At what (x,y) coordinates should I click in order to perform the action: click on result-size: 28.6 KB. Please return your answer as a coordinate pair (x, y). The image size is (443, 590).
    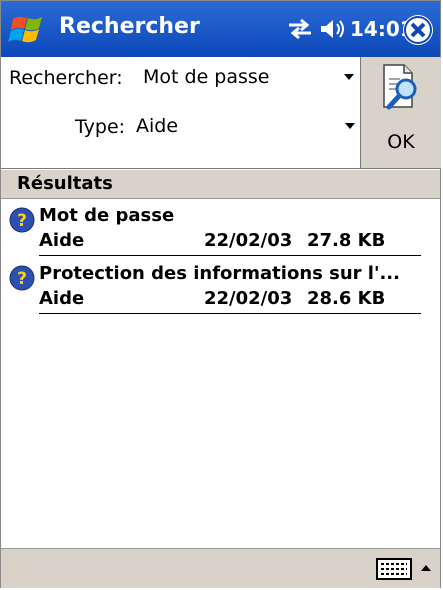
    Looking at the image, I should click on (346, 298).